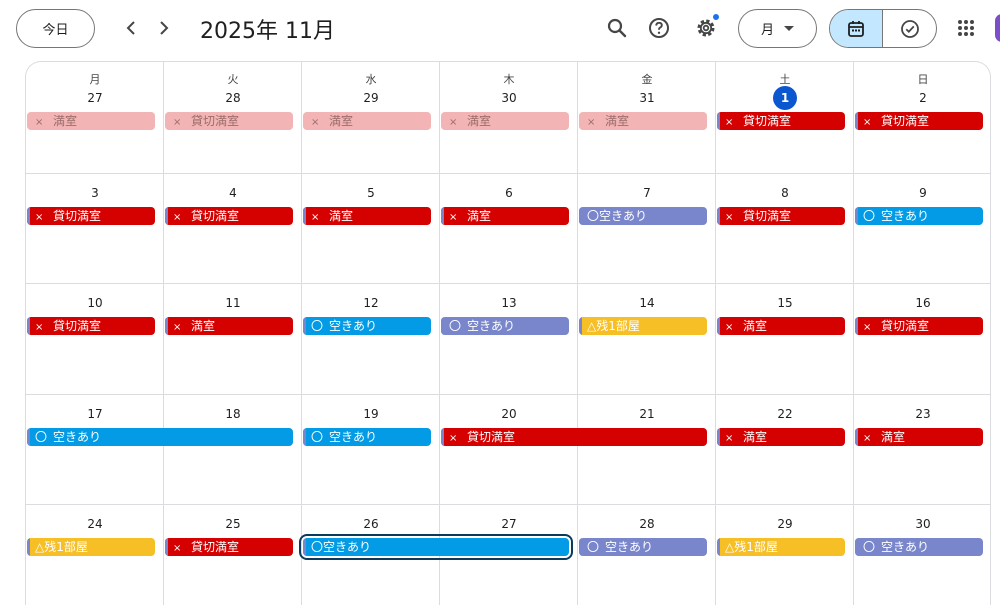 The image size is (1000, 605). Describe the element at coordinates (233, 193) in the screenshot. I see `day-number: 4` at that location.